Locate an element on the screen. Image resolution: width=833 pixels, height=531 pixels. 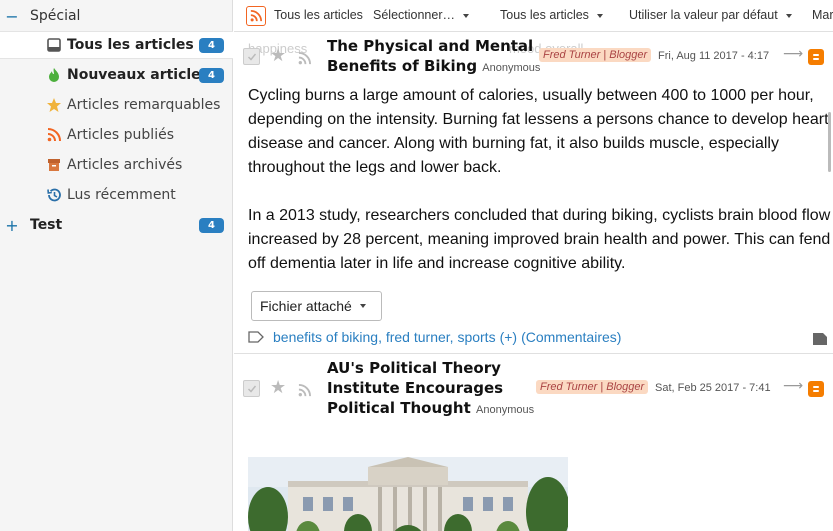
feed-new-articles: Nouveaux articles 4 is located at coordinates (116, 75).